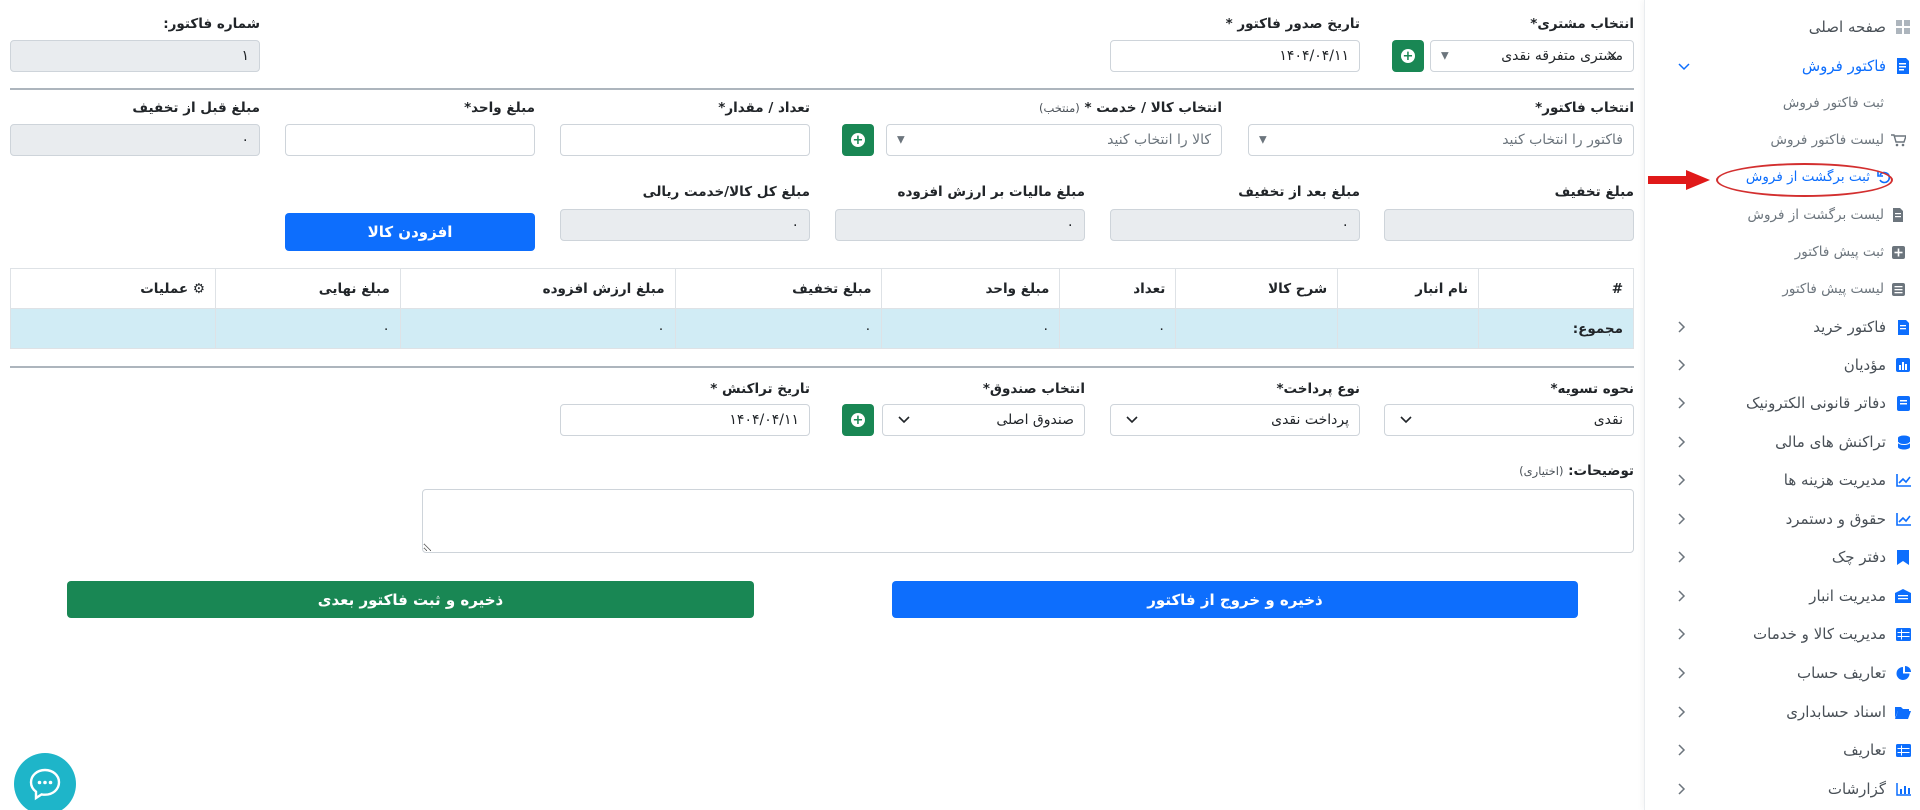 The width and height of the screenshot is (1920, 810). Describe the element at coordinates (1850, 252) in the screenshot. I see `submenu-proforma-register: ثبت پیش فاکتور` at that location.